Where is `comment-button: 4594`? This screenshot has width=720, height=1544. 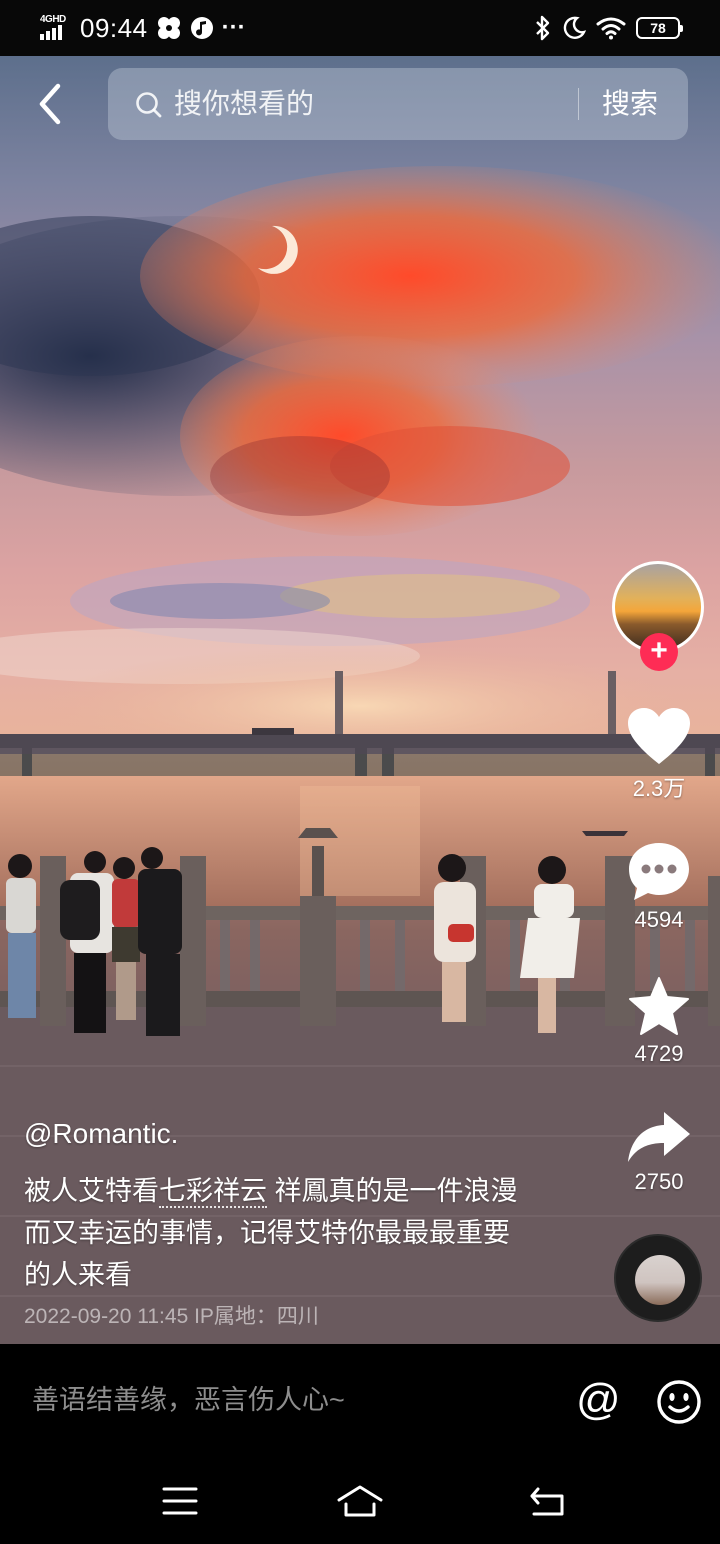
comment-button: 4594 is located at coordinates (659, 886).